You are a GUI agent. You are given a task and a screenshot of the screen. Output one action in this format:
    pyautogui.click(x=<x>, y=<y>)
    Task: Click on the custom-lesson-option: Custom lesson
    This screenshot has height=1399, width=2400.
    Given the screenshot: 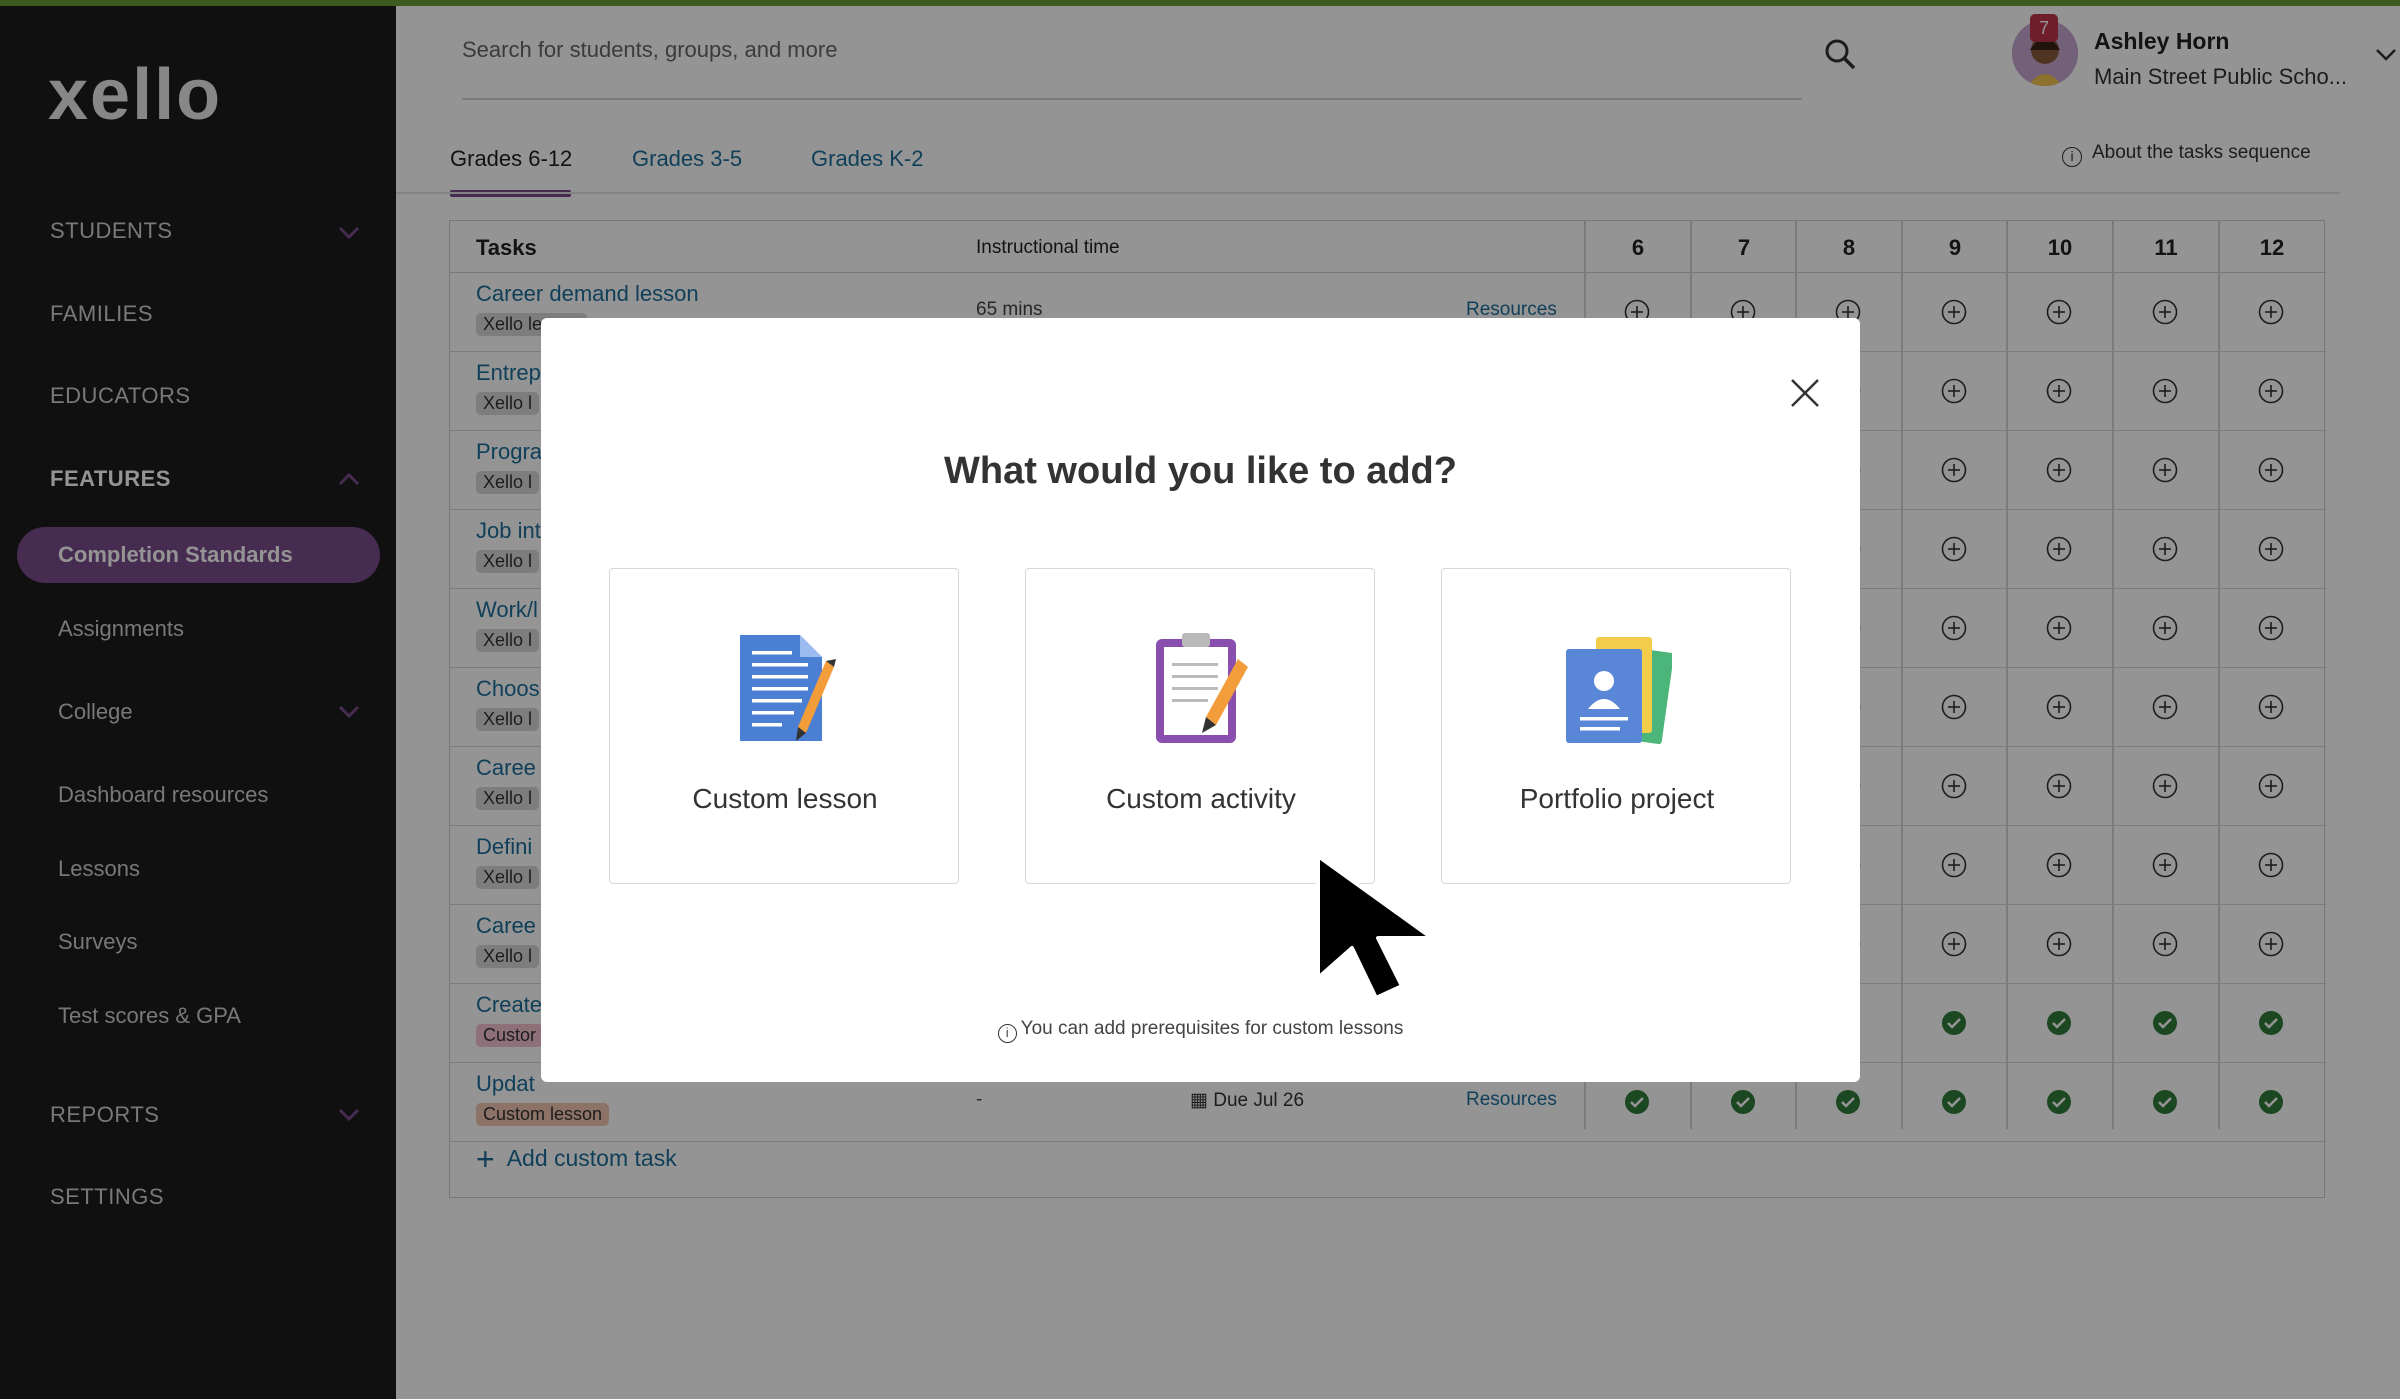 What is the action you would take?
    pyautogui.click(x=784, y=726)
    